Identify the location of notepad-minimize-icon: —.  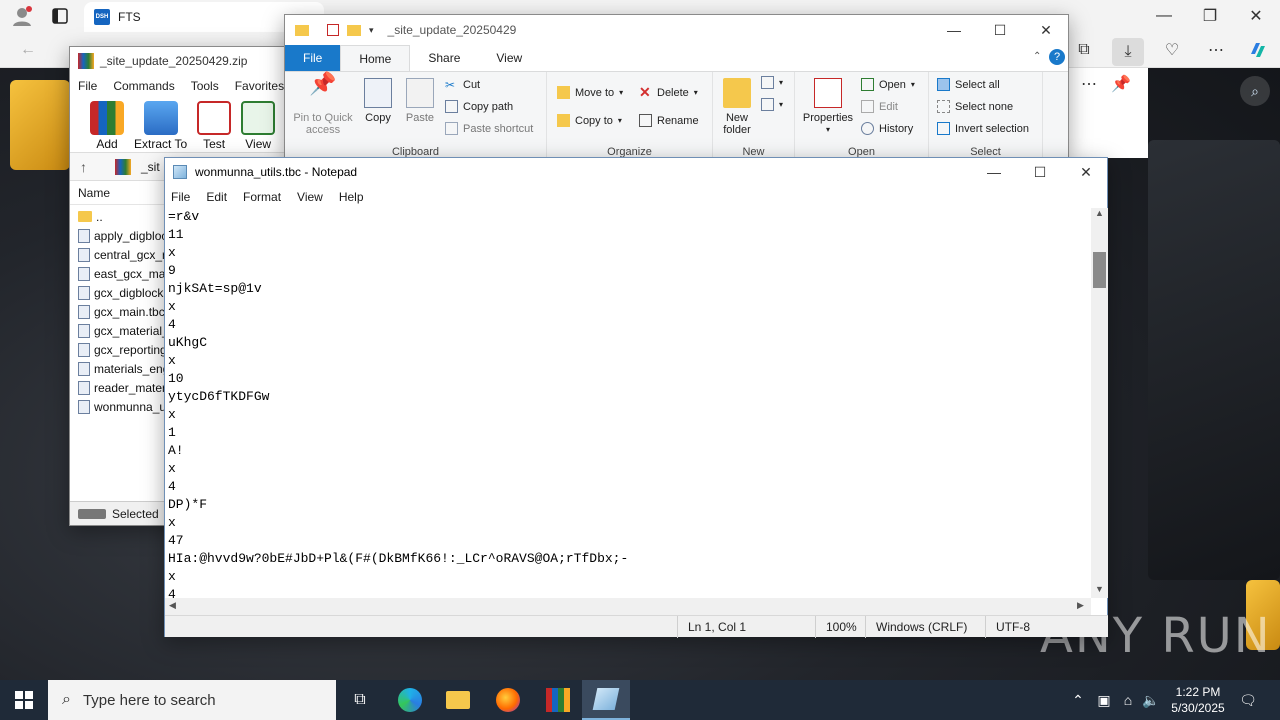
(994, 172).